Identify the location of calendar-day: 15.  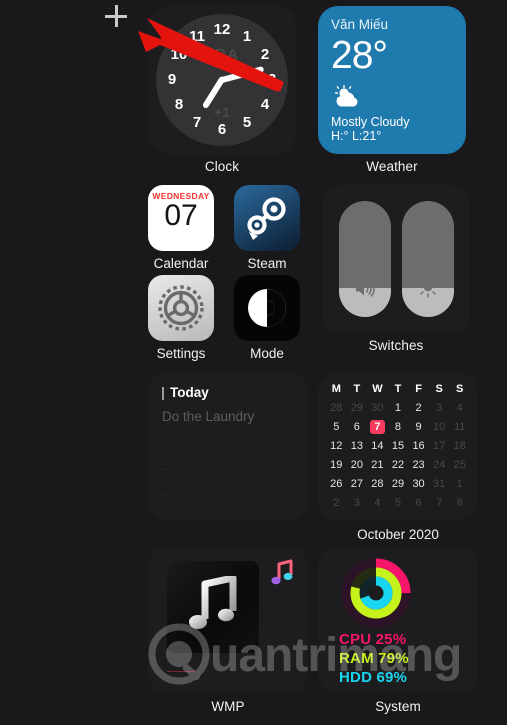
(398, 446).